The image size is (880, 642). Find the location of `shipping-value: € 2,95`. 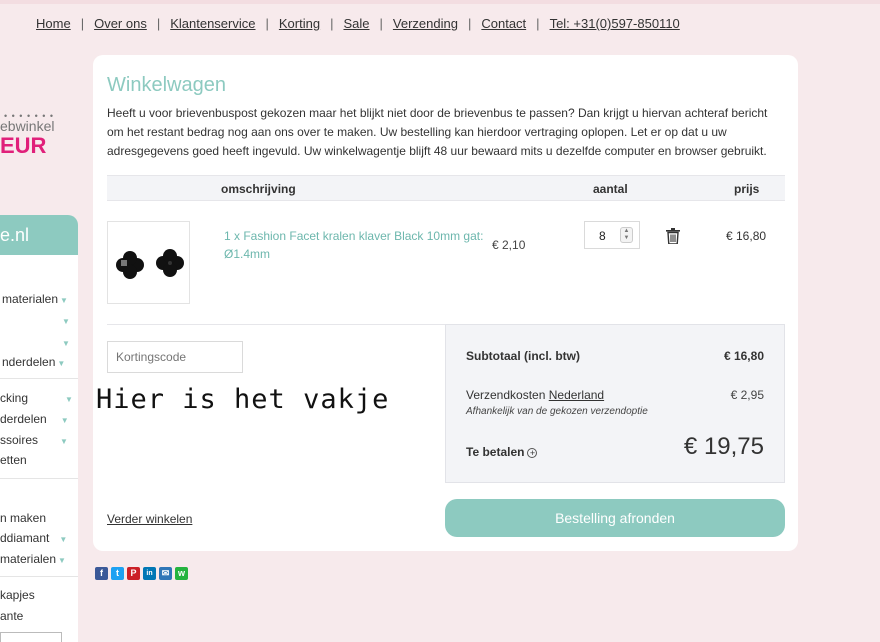

shipping-value: € 2,95 is located at coordinates (747, 395).